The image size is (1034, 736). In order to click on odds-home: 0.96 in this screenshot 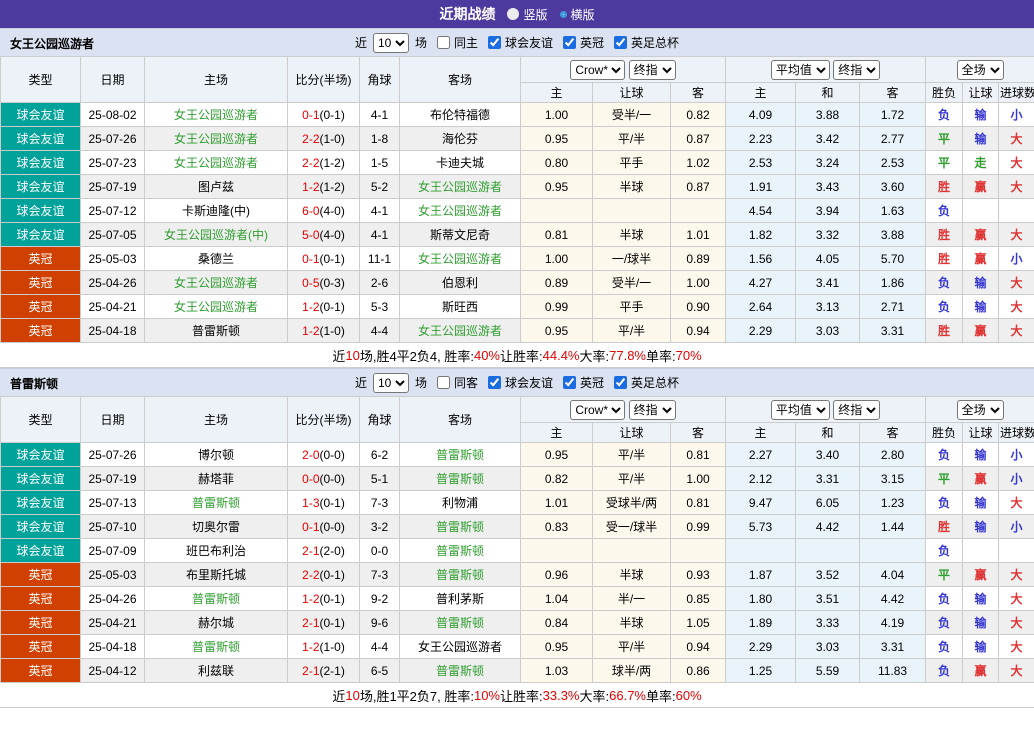, I will do `click(556, 574)`.